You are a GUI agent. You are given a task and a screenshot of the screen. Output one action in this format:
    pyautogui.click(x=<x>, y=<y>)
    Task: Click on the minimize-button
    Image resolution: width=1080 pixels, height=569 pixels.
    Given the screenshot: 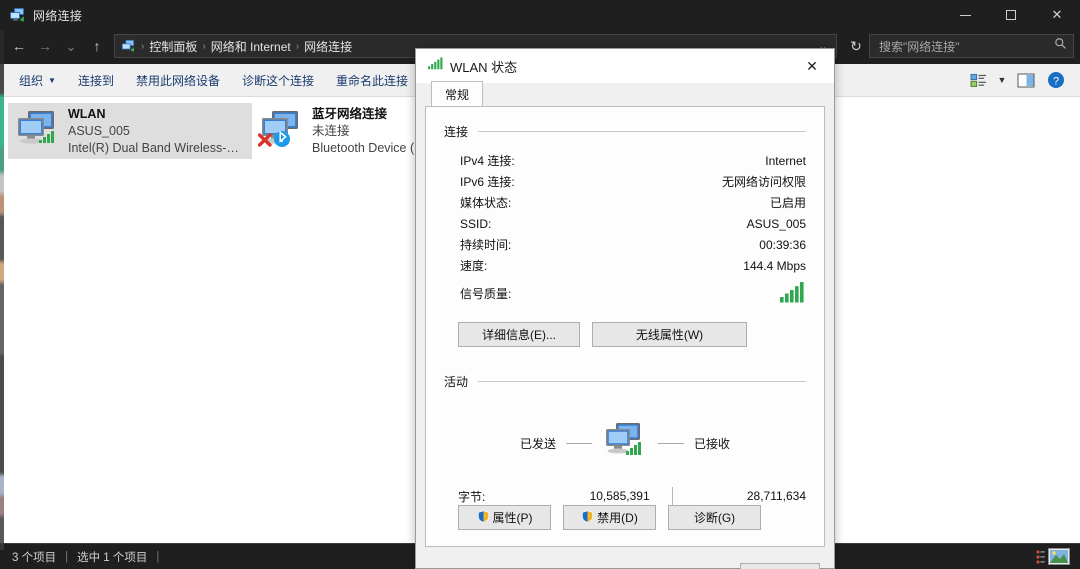 What is the action you would take?
    pyautogui.click(x=965, y=15)
    